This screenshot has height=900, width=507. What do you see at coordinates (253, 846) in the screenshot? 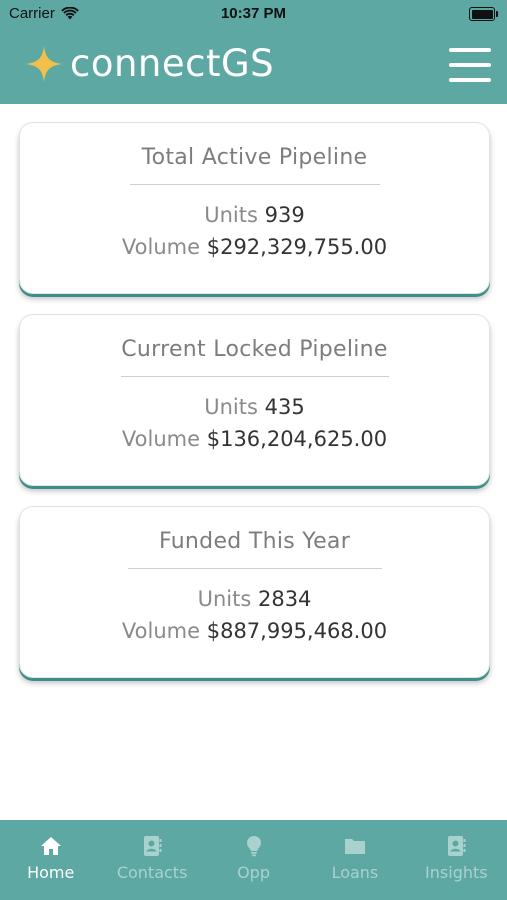
I see `lightbulb-icon` at bounding box center [253, 846].